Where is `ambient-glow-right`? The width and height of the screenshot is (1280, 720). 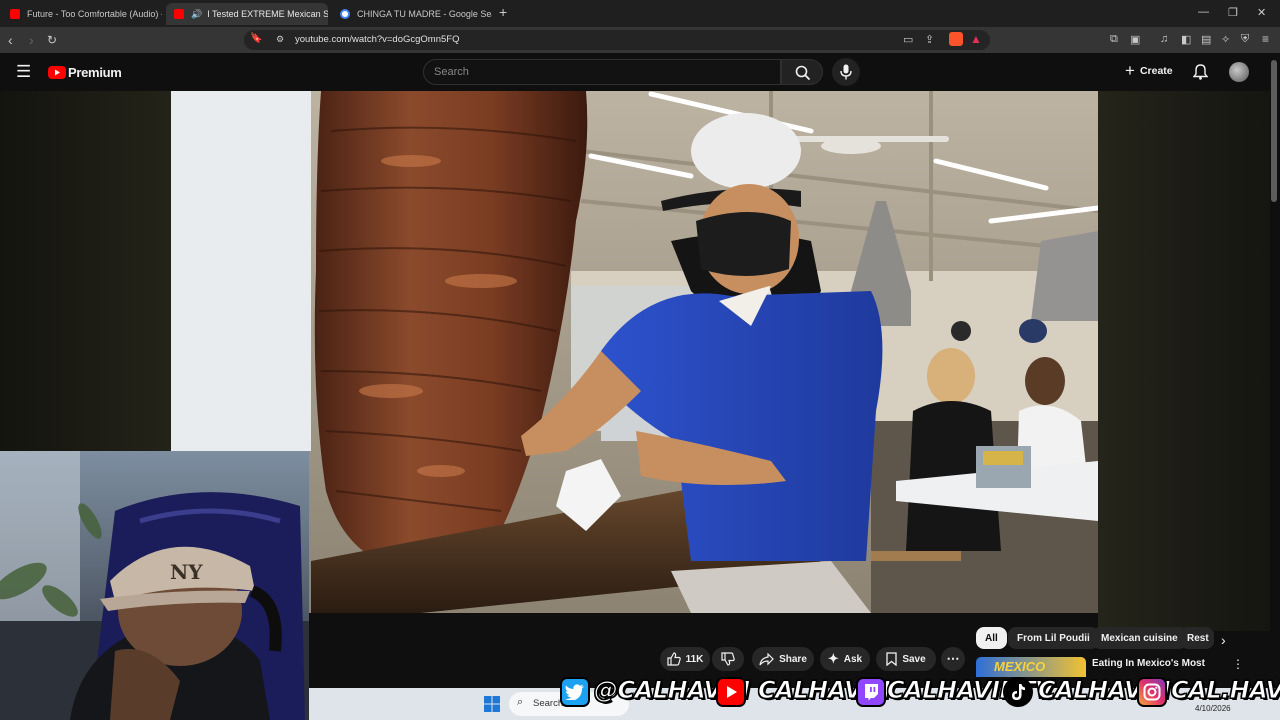 ambient-glow-right is located at coordinates (1184, 361).